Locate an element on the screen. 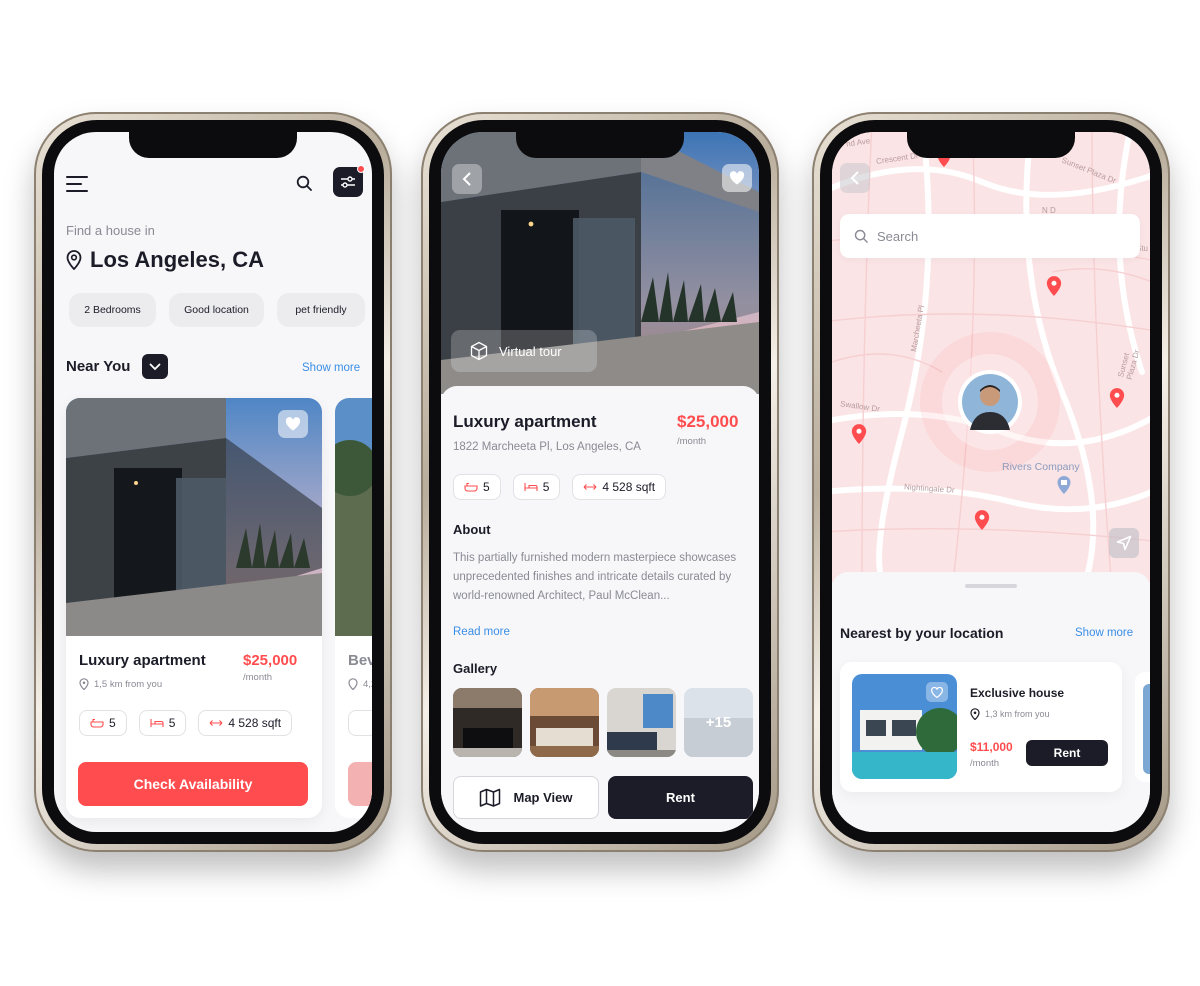 The width and height of the screenshot is (1200, 986). avatar is located at coordinates (990, 402).